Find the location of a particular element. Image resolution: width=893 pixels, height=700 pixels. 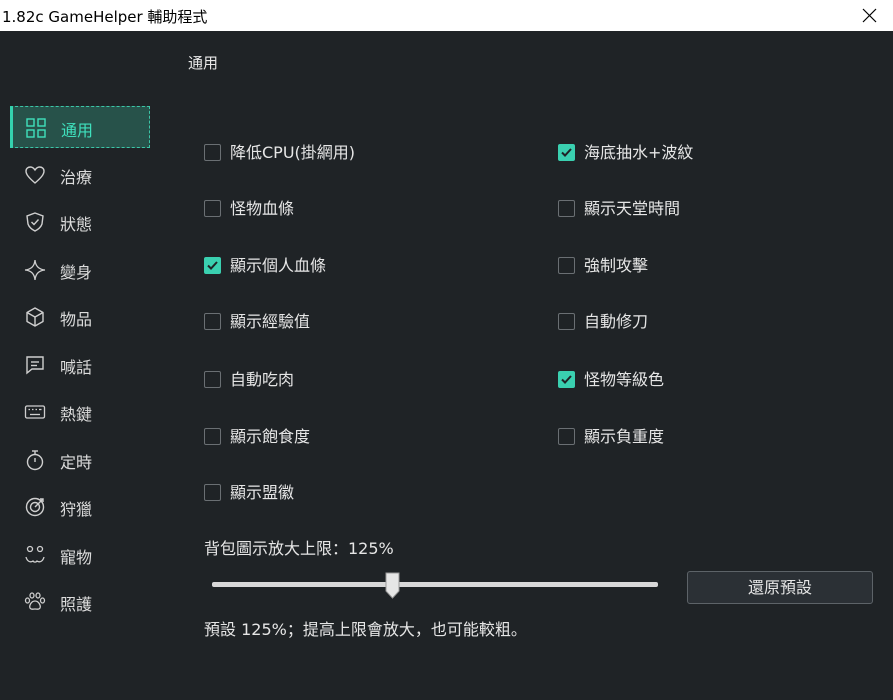

heart-icon is located at coordinates (35, 175).